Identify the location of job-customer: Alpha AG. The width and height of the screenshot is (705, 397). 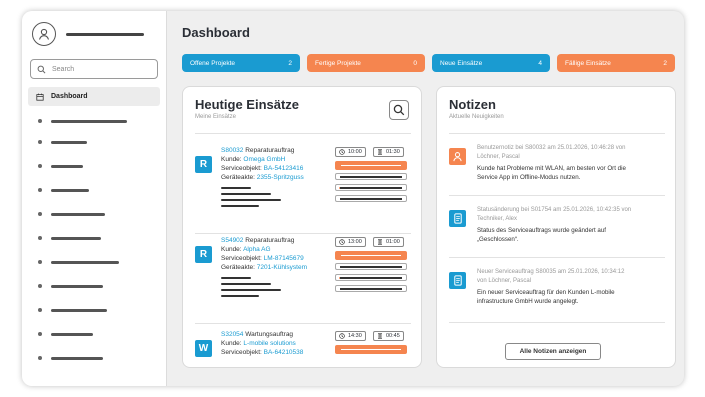
(256, 249).